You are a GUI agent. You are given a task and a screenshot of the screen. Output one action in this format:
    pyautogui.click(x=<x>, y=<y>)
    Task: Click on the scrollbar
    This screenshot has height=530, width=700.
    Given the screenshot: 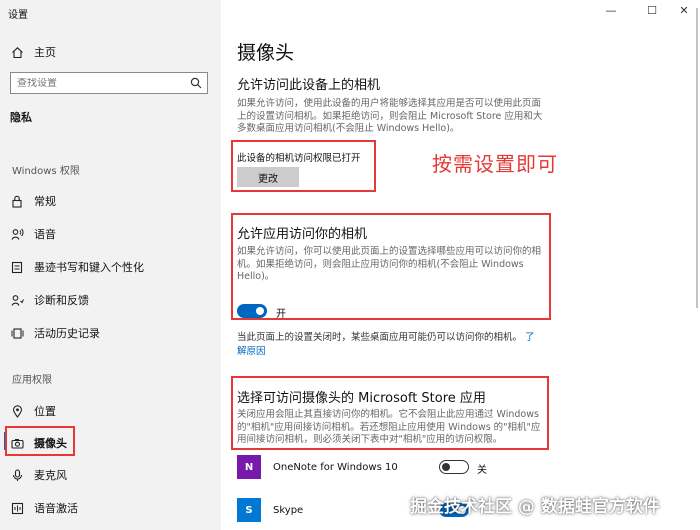 What is the action you would take?
    pyautogui.click(x=697, y=163)
    